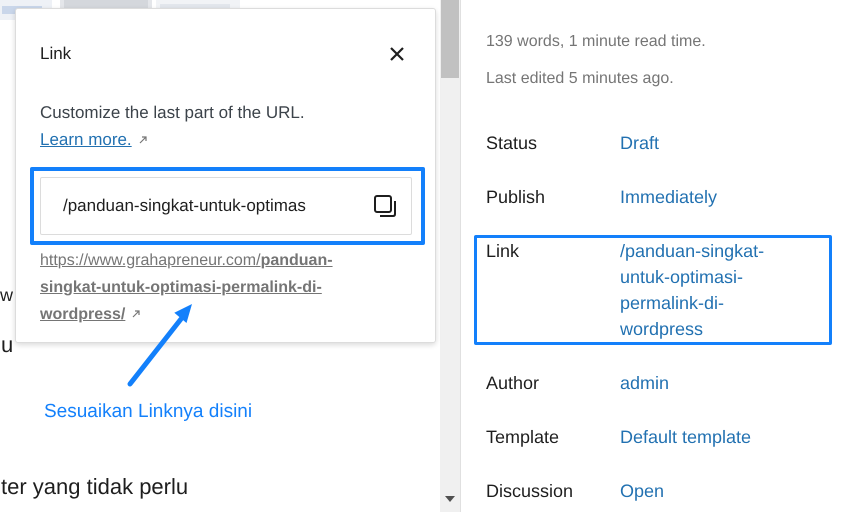  Describe the element at coordinates (580, 79) in the screenshot. I see `last-edited: Last edited 5 minutes ago.` at that location.